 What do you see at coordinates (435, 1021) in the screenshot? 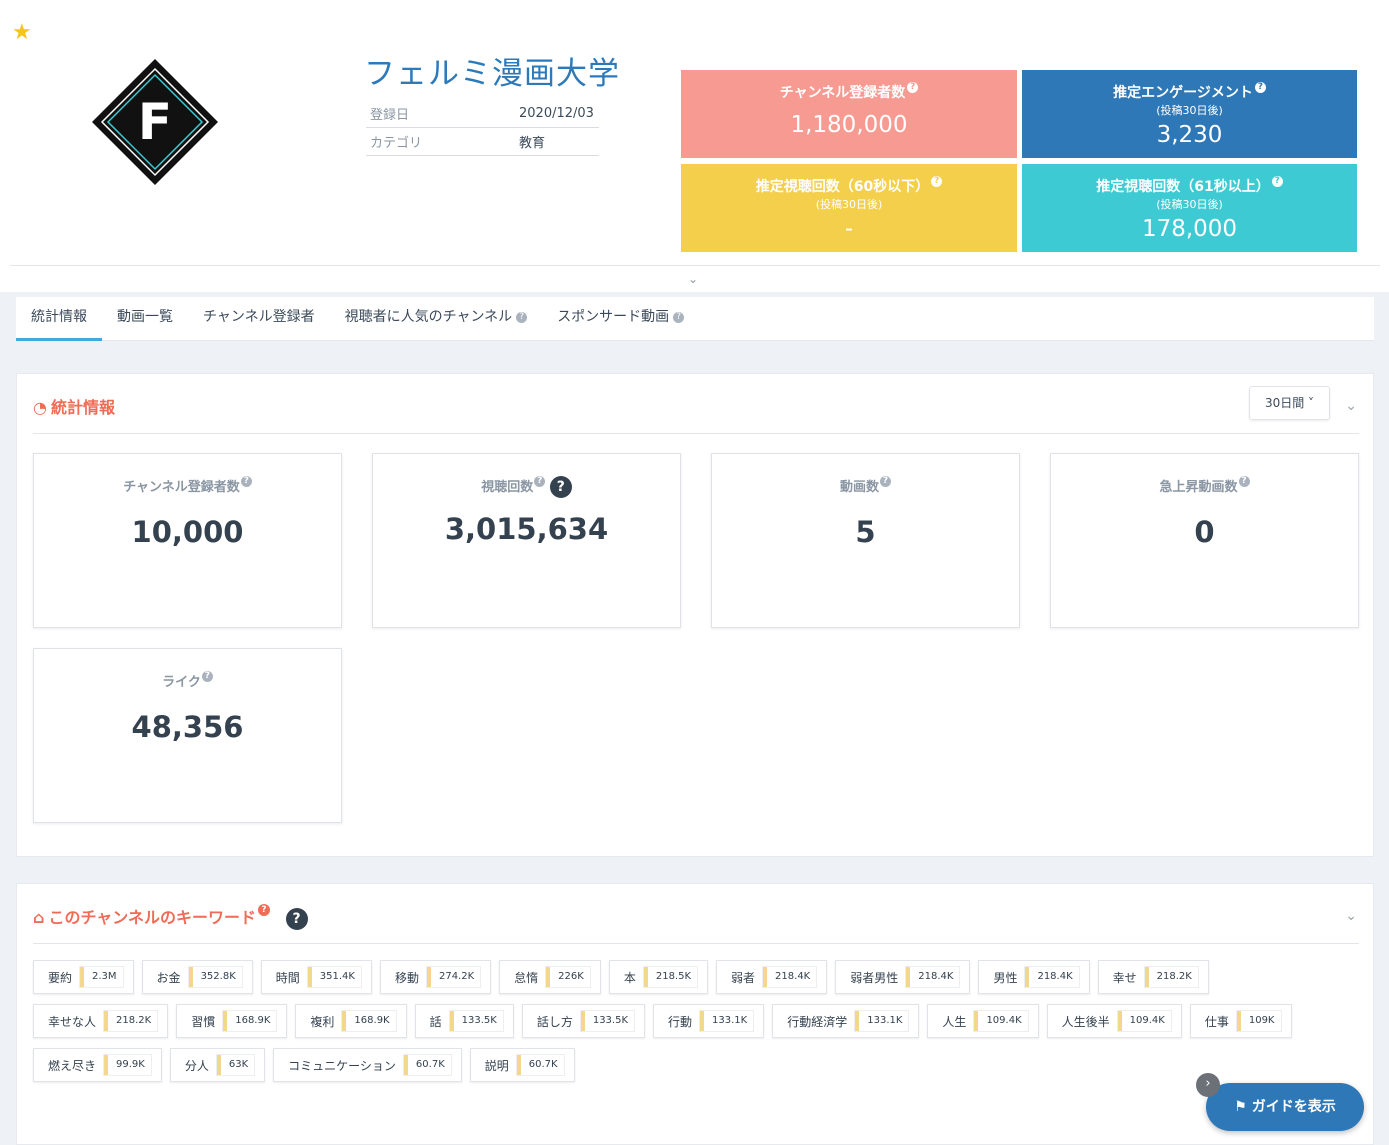
I see `keyword-word: 話` at bounding box center [435, 1021].